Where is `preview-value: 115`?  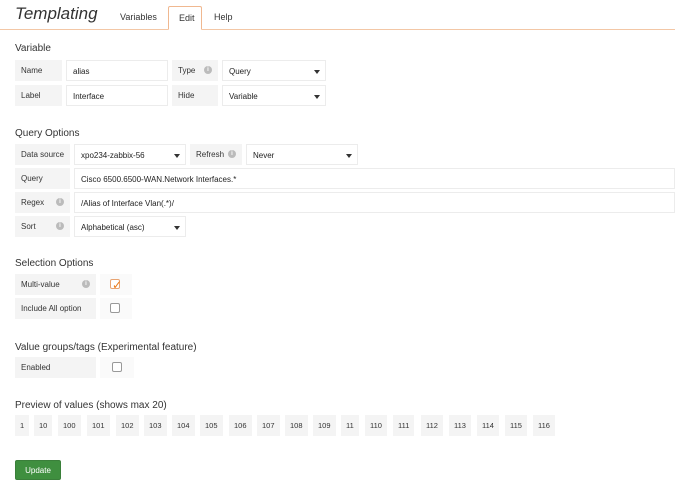
preview-value: 115 is located at coordinates (516, 425).